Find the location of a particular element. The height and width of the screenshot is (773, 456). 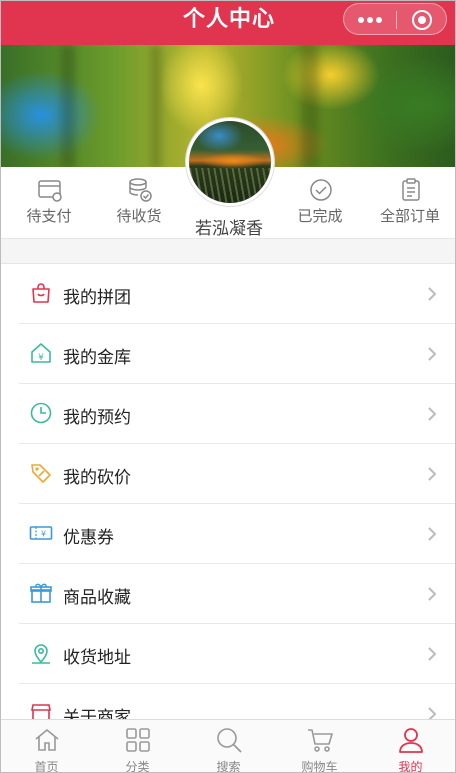

target-dot-icon is located at coordinates (422, 20).